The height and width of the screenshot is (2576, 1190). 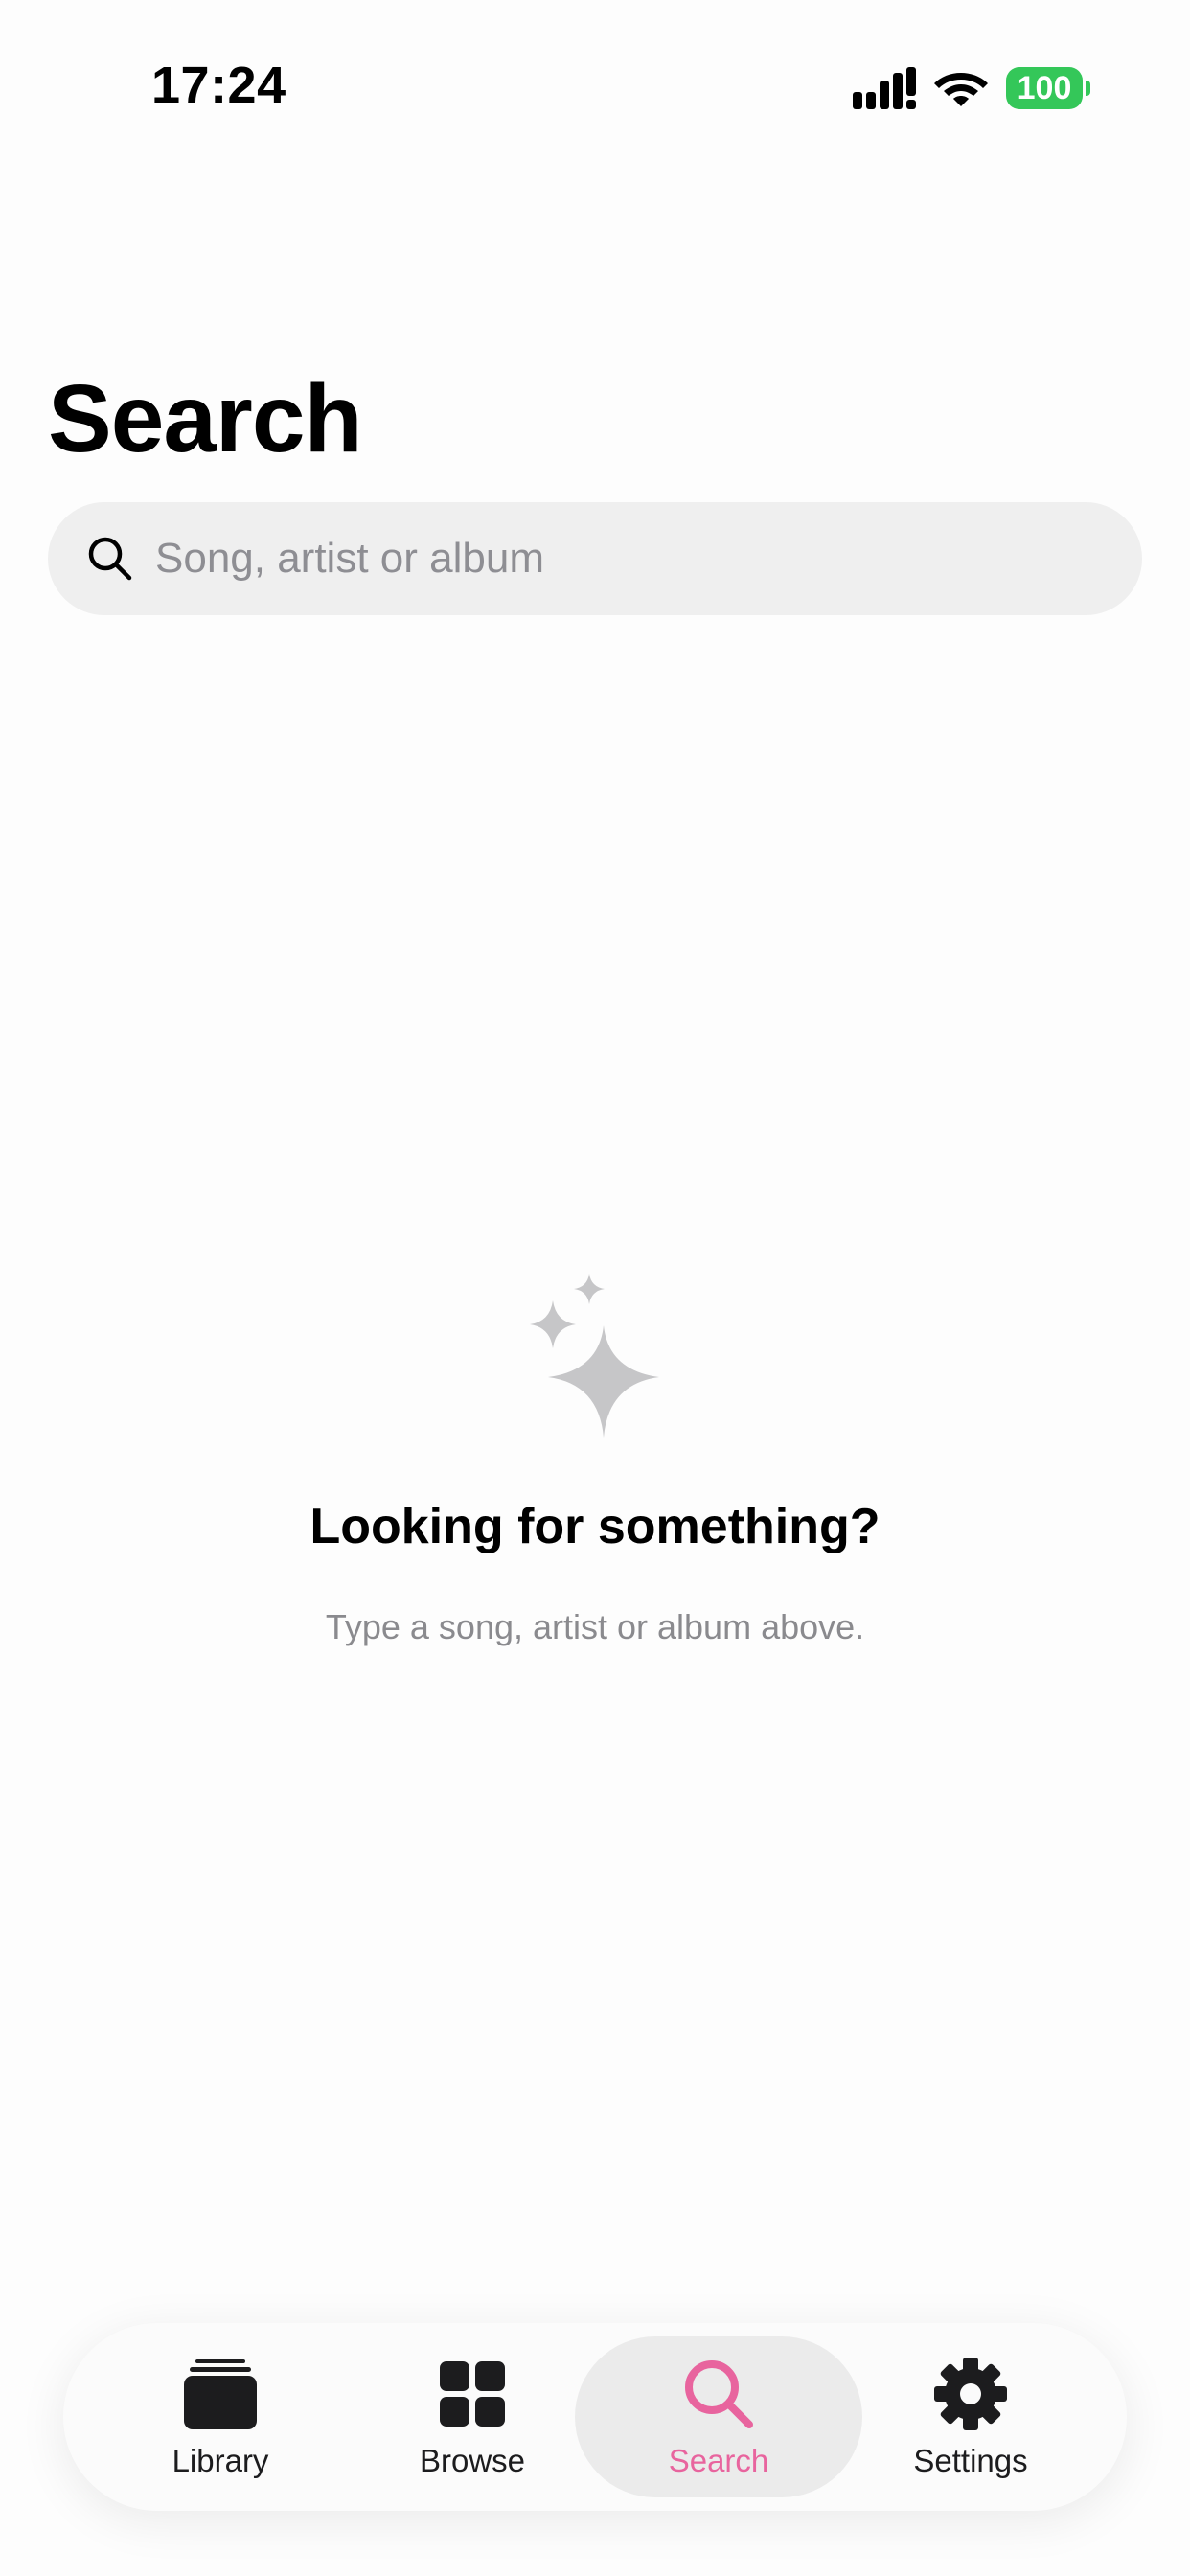 I want to click on status-bar: 17:24 100, so click(x=595, y=86).